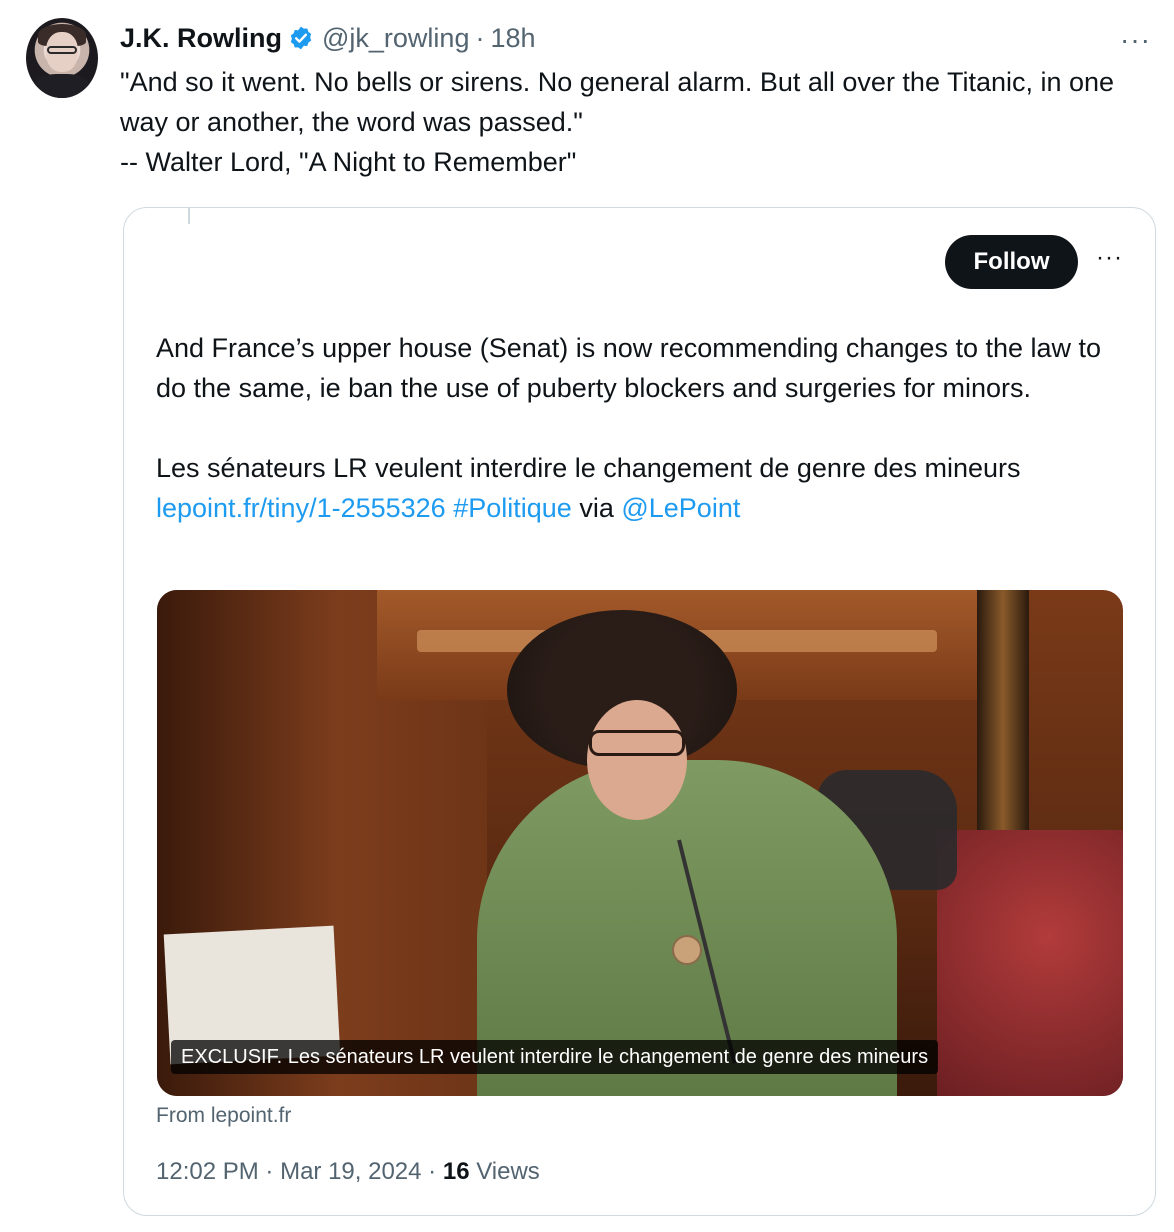 This screenshot has height=1232, width=1174. Describe the element at coordinates (1011, 262) in the screenshot. I see `follow-button: Follow` at that location.